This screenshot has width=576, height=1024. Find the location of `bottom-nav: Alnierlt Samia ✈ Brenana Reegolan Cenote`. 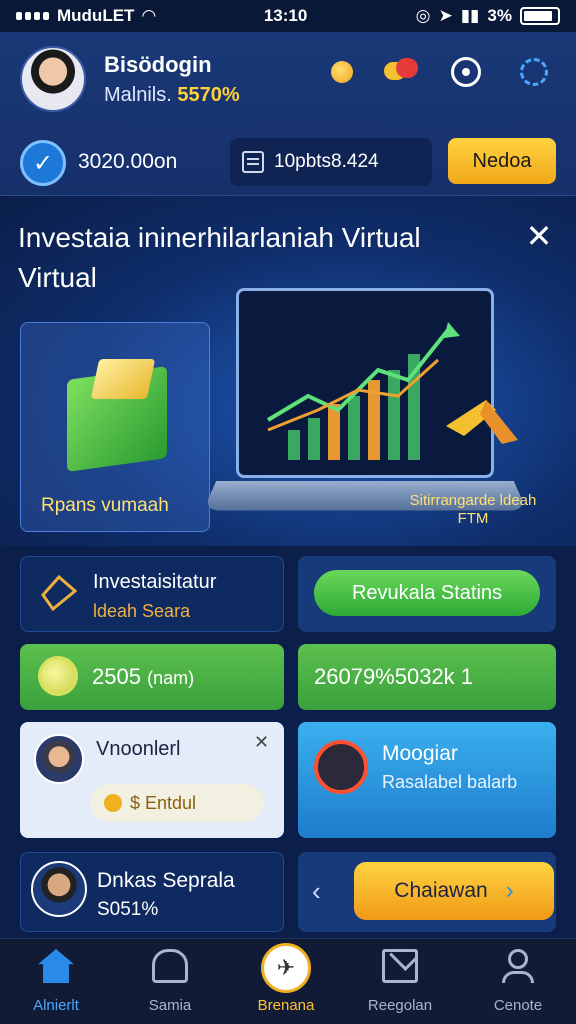

bottom-nav: Alnierlt Samia ✈ Brenana Reegolan Cenote is located at coordinates (288, 981).